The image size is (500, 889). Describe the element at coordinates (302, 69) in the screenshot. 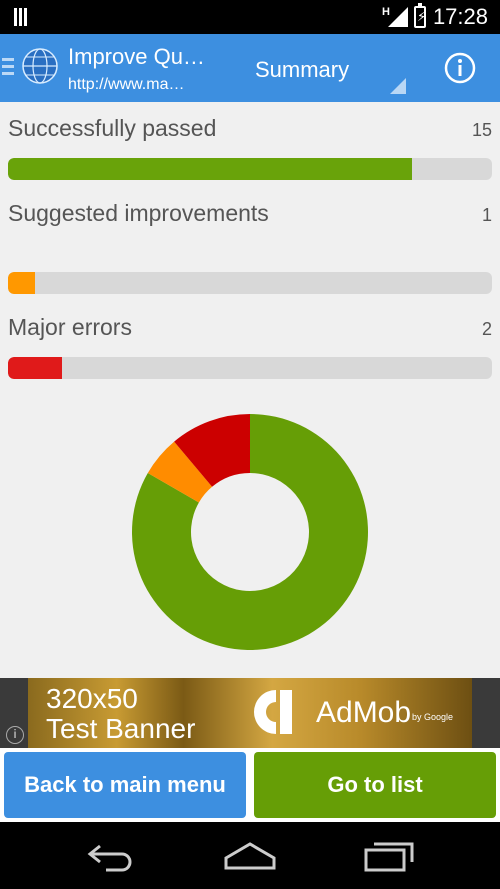

I see `spinner-label: Summary` at that location.